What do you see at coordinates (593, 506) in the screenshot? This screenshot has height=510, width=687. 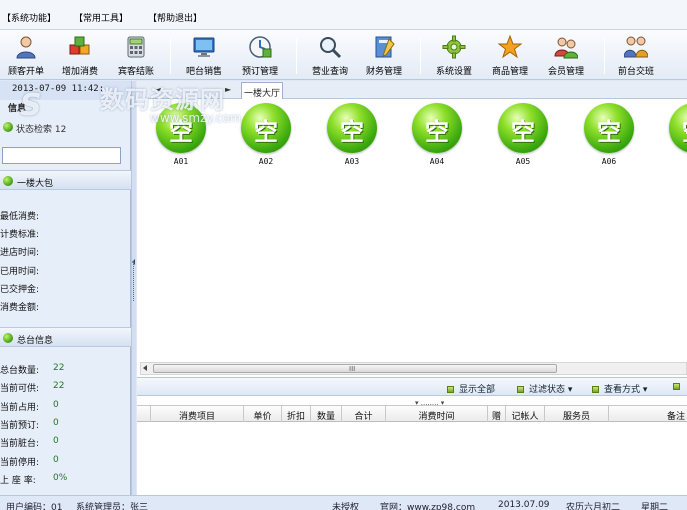 I see `status-lunar-date: 农历六月初二` at bounding box center [593, 506].